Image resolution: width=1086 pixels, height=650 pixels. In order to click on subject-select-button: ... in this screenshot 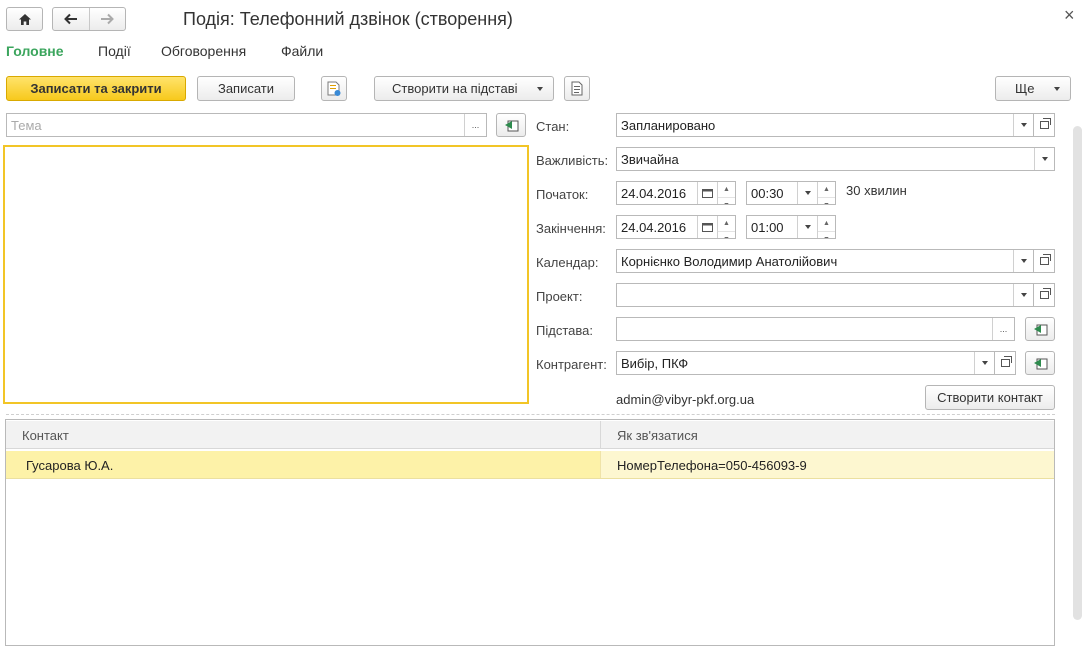, I will do `click(475, 125)`.